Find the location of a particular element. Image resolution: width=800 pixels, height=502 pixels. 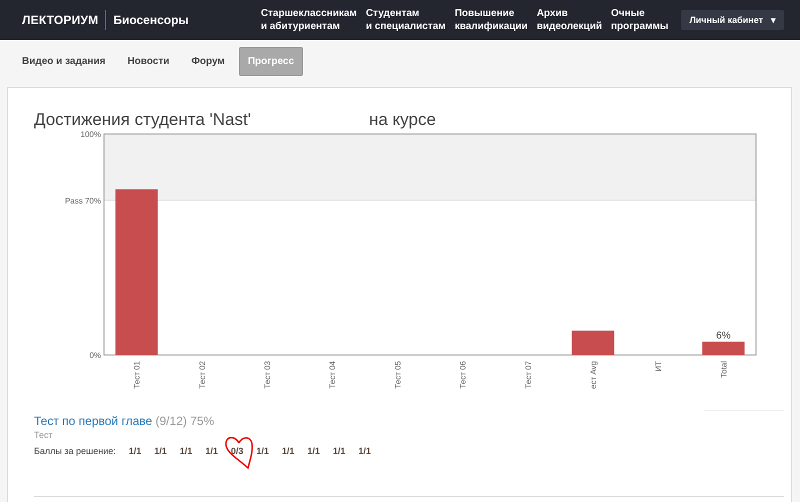

axis-label: 100% is located at coordinates (90, 134).